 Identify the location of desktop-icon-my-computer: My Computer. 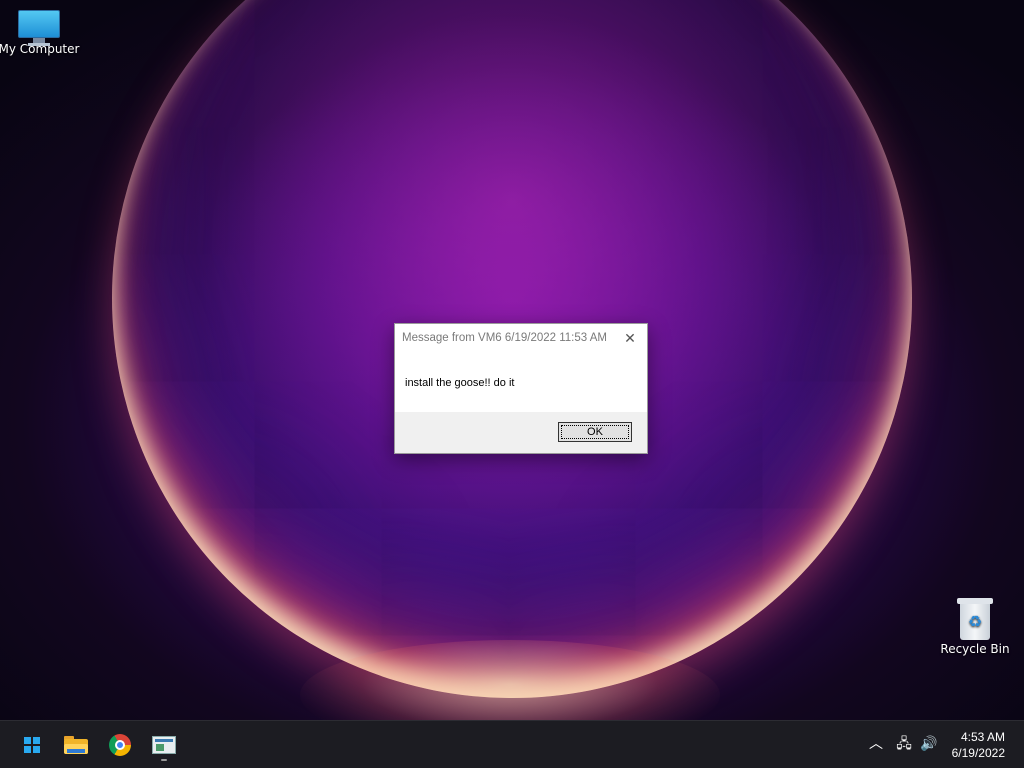
(40, 33).